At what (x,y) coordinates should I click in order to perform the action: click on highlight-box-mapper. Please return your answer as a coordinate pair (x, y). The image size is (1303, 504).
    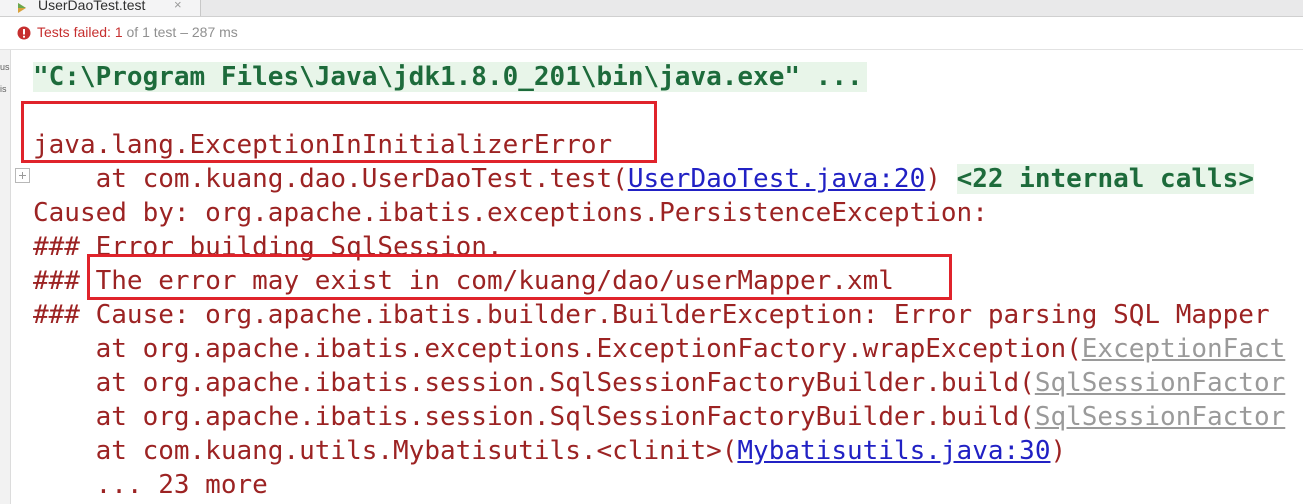
    Looking at the image, I should click on (519, 277).